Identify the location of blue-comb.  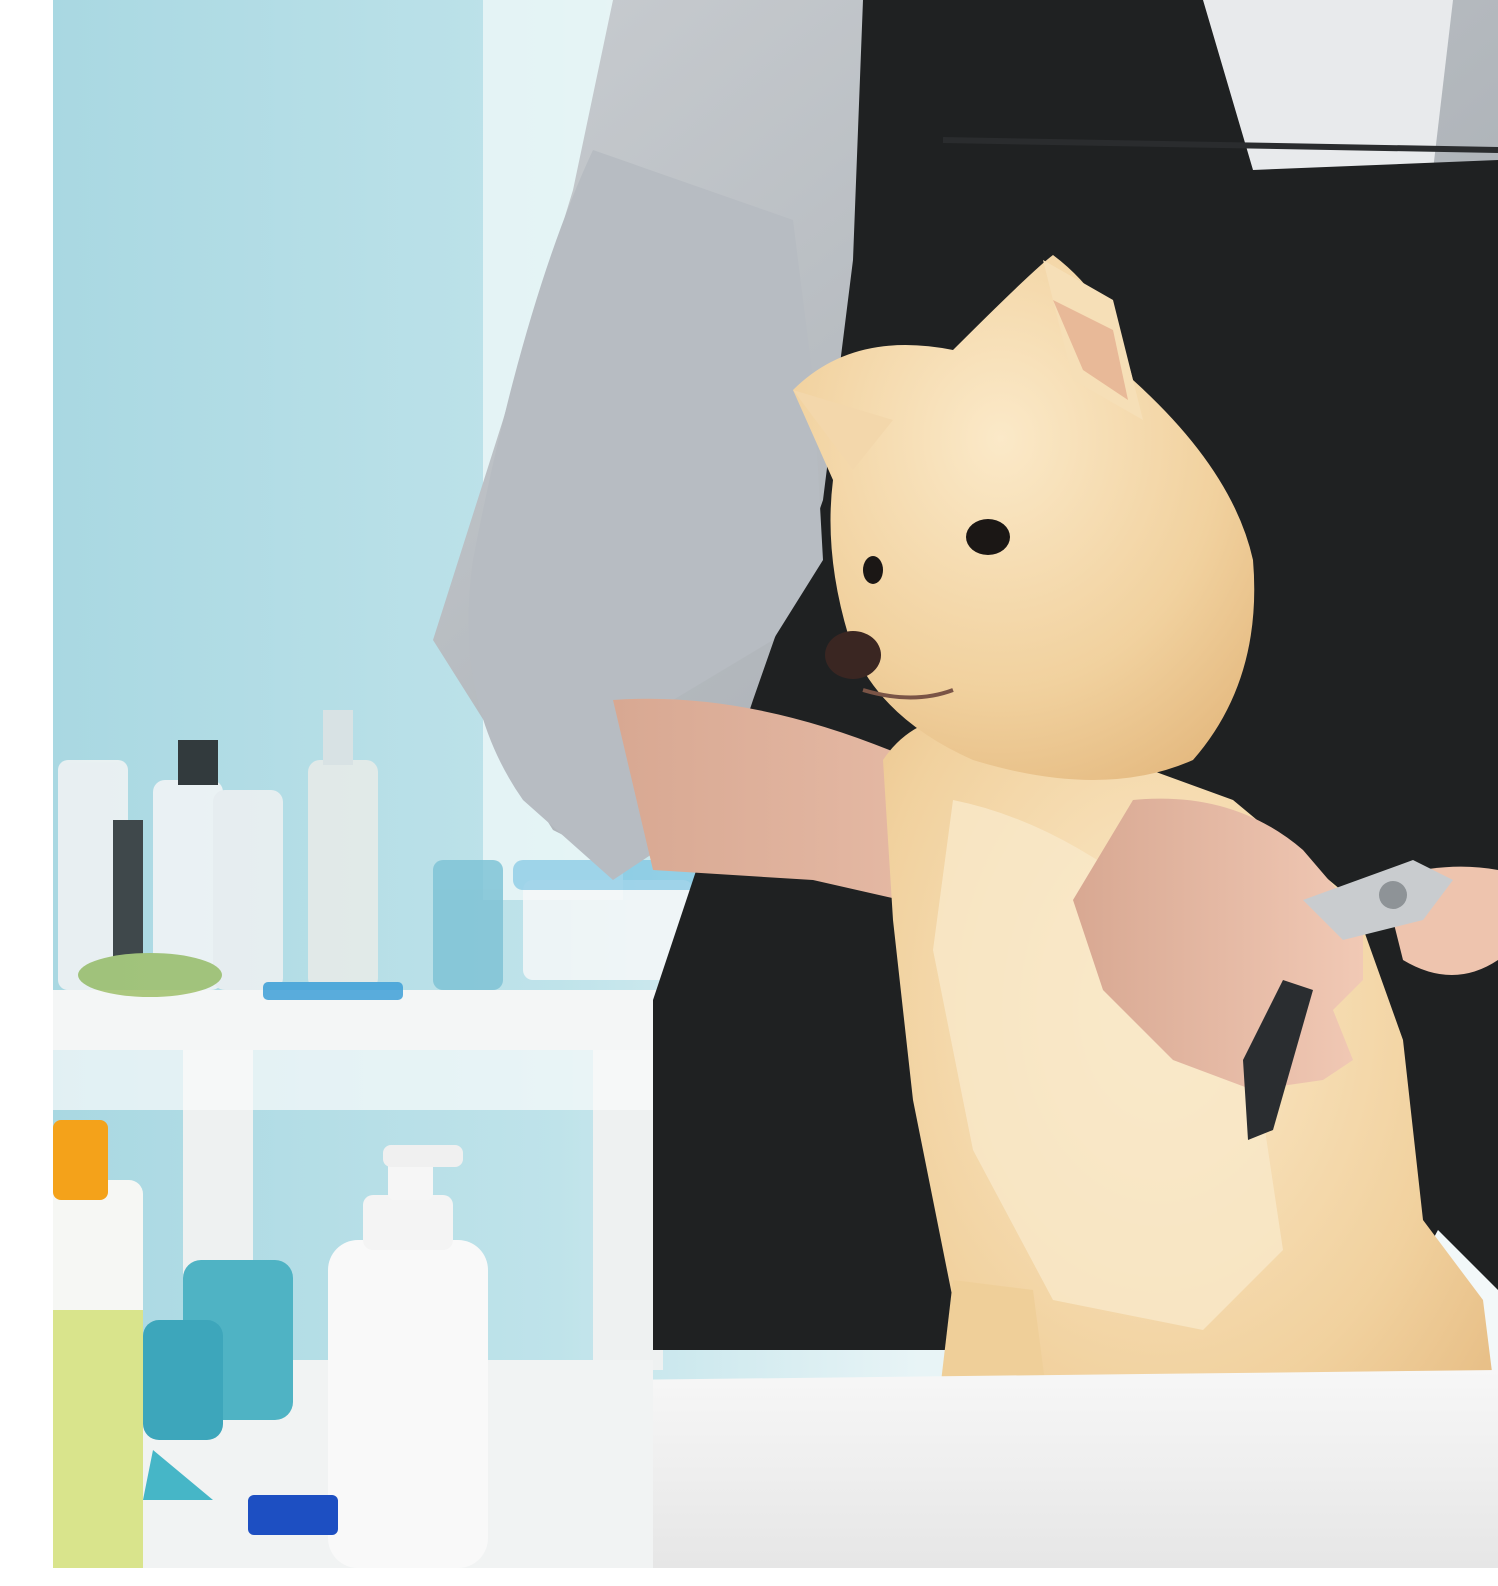
(293, 1515).